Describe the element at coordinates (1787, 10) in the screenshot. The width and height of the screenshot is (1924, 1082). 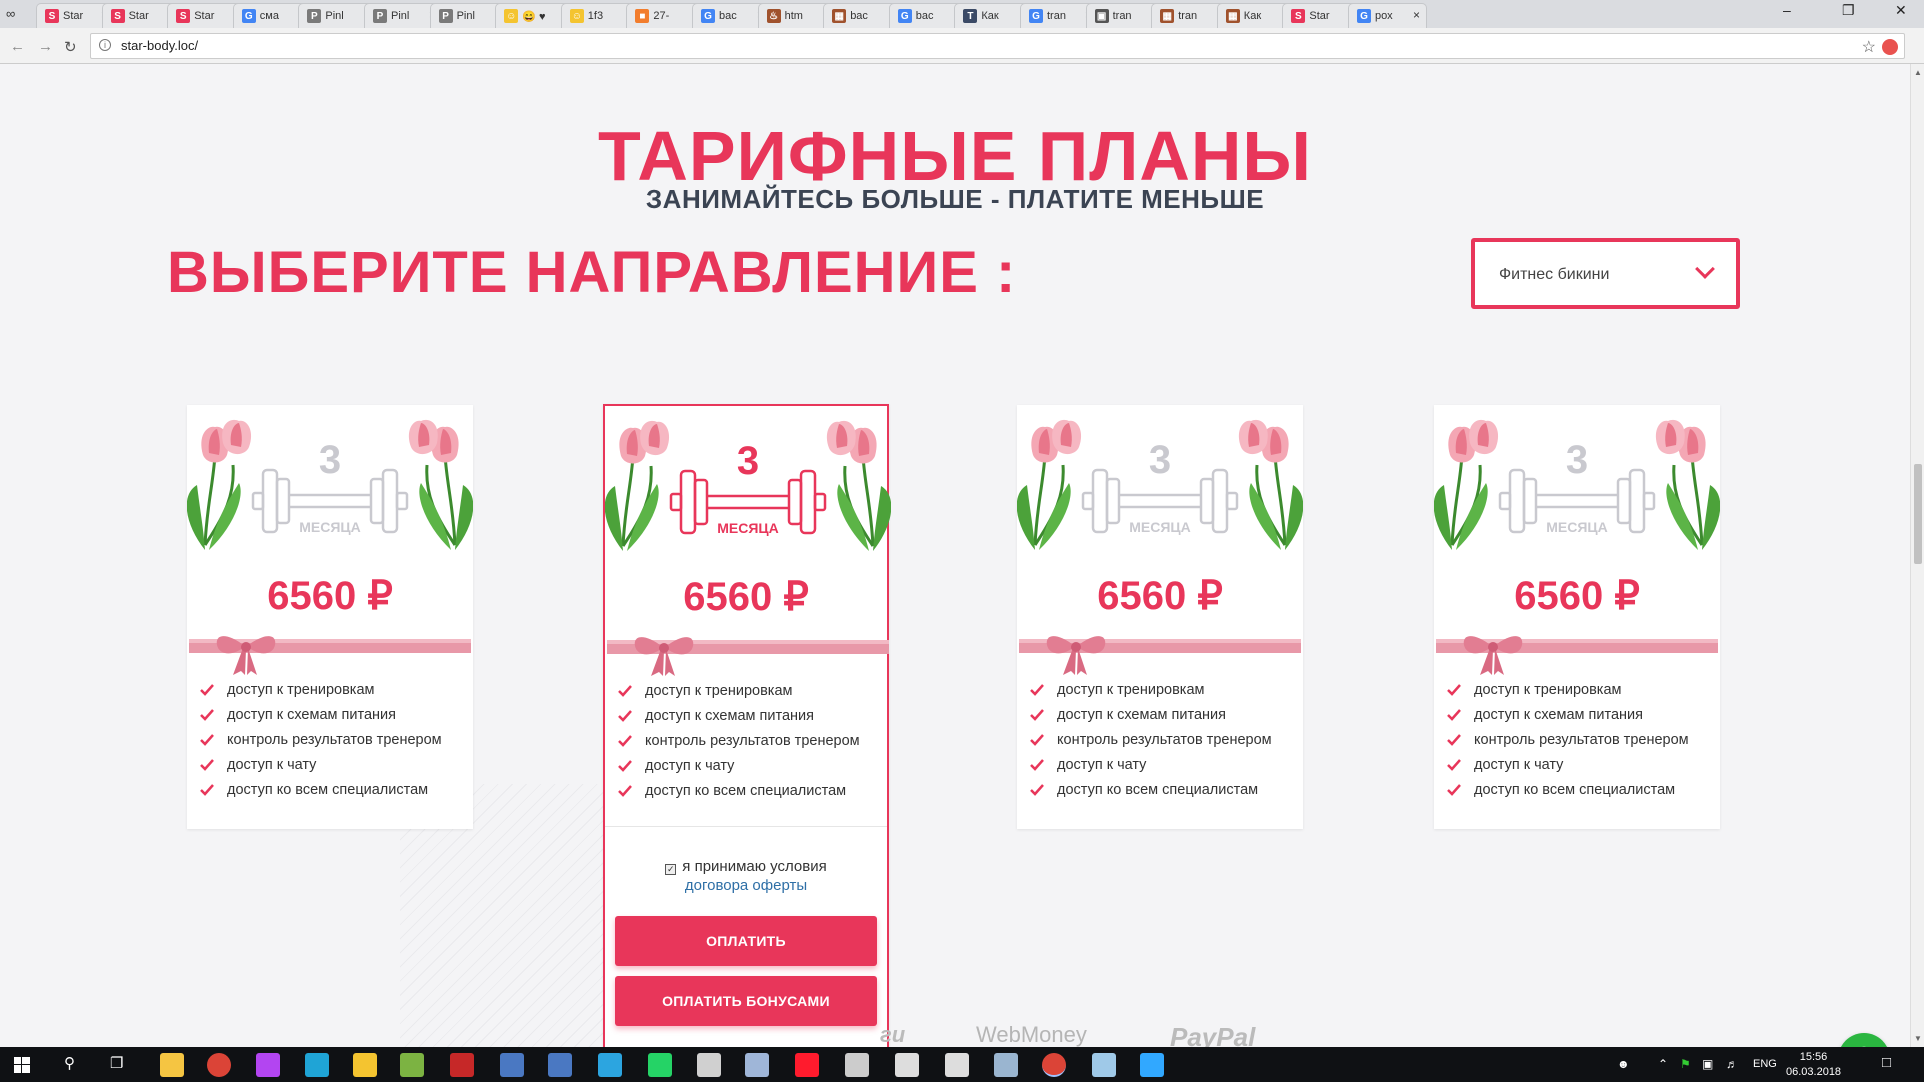
I see `minimize-icon: –` at that location.